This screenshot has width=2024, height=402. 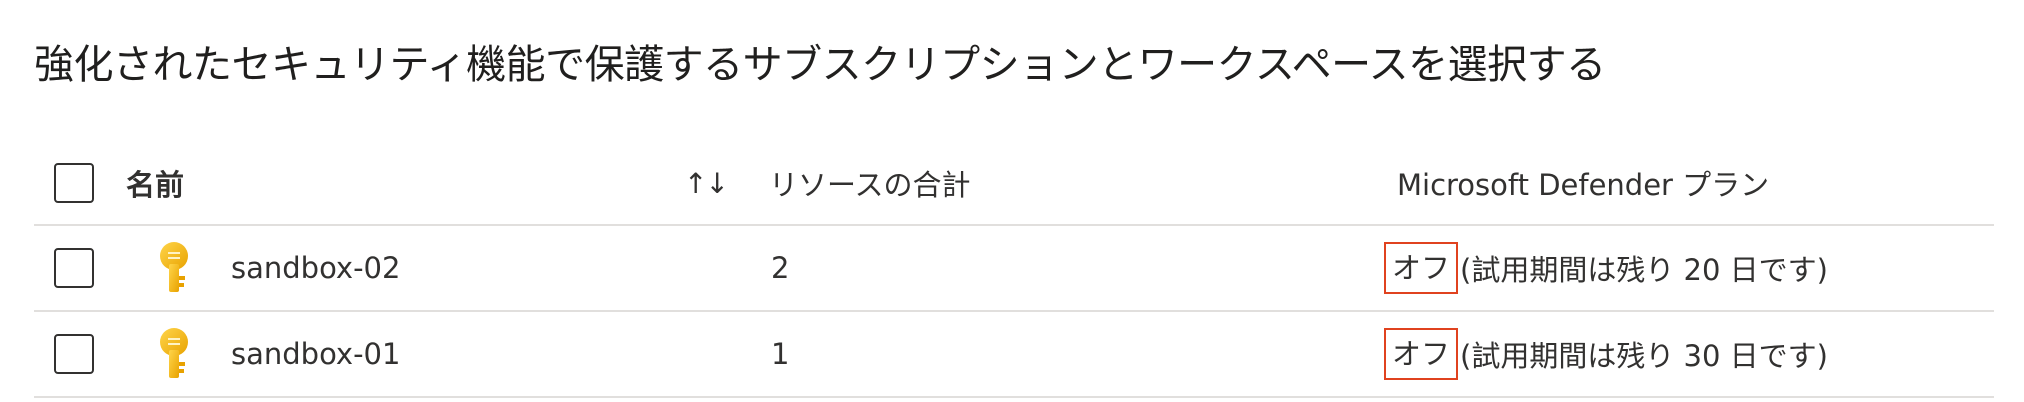 What do you see at coordinates (74, 183) in the screenshot?
I see `select-all-checkbox` at bounding box center [74, 183].